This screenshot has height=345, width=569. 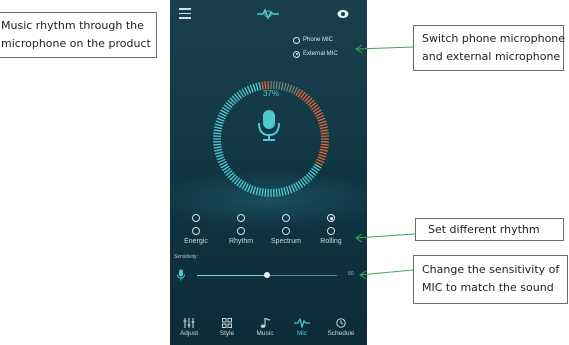 I want to click on eye-icon, so click(x=343, y=14).